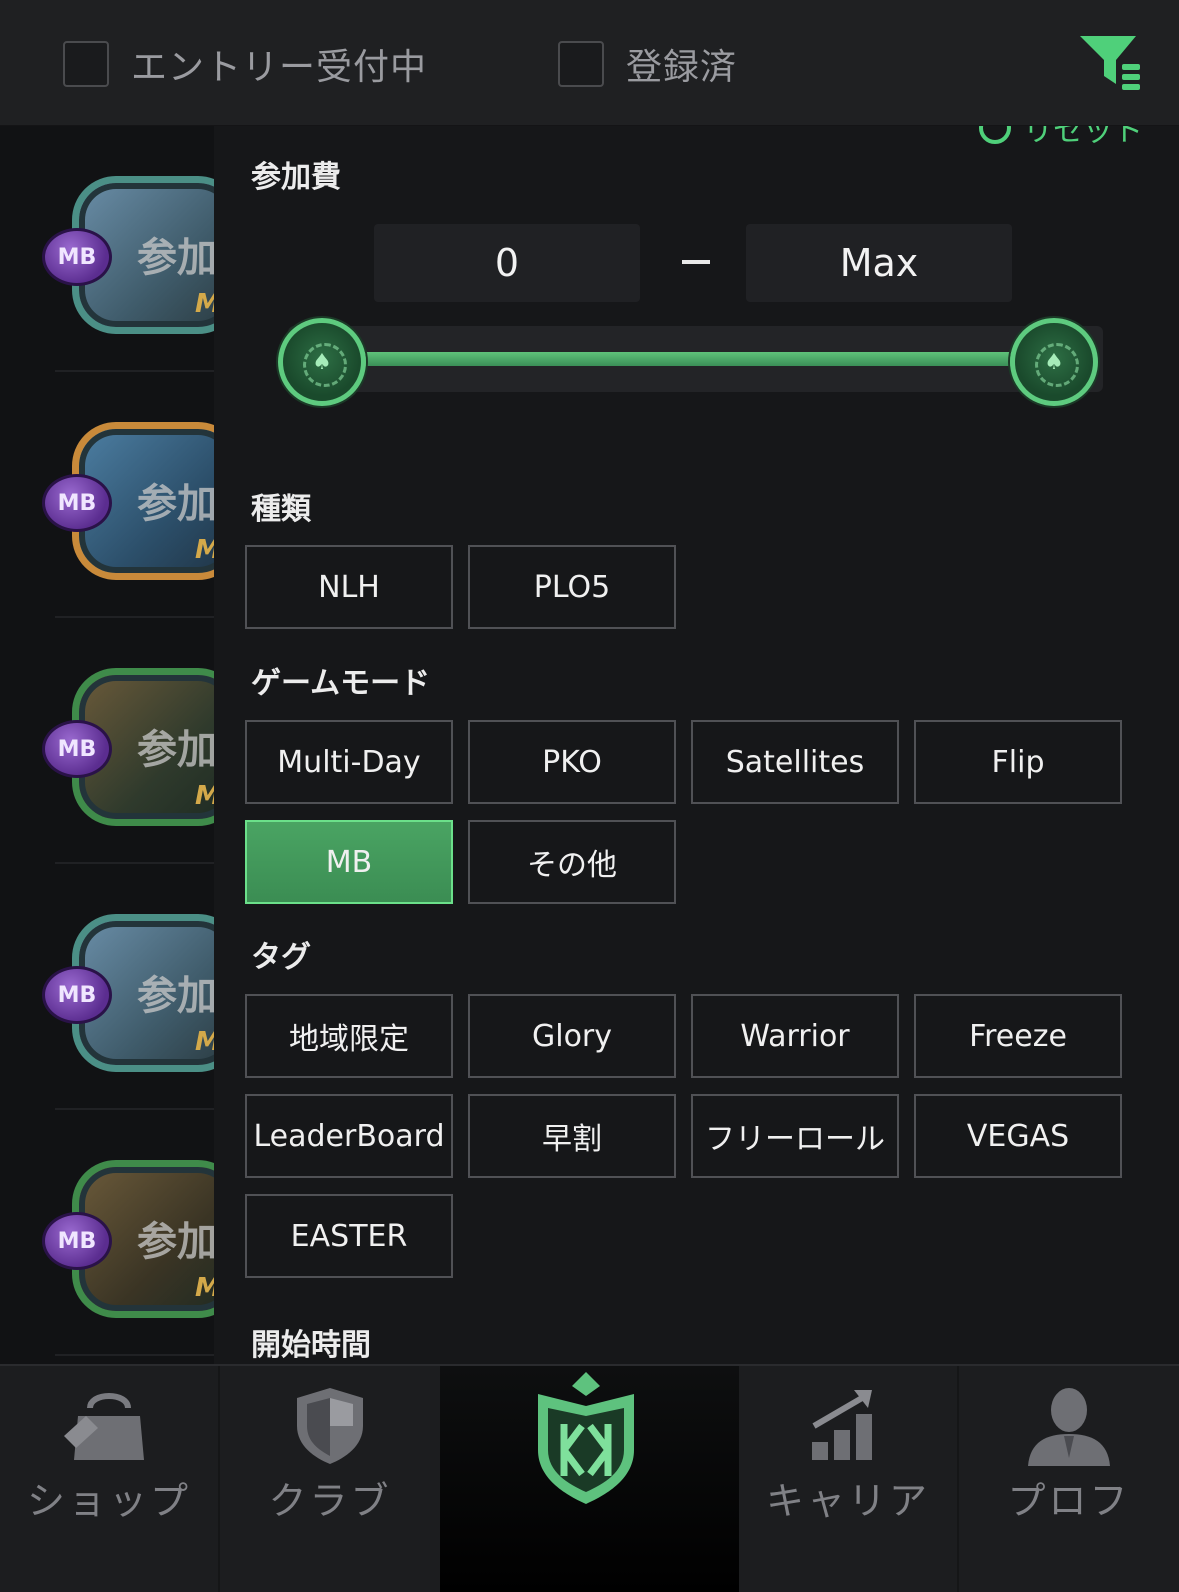 The width and height of the screenshot is (1179, 1592). Describe the element at coordinates (1069, 1501) in the screenshot. I see `nav-profile-label: プロフ` at that location.